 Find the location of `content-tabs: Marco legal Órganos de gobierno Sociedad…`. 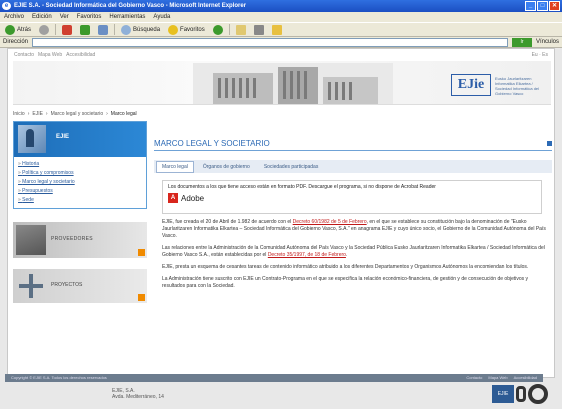

content-tabs: Marco legal Órganos de gobierno Sociedad… is located at coordinates (353, 166).